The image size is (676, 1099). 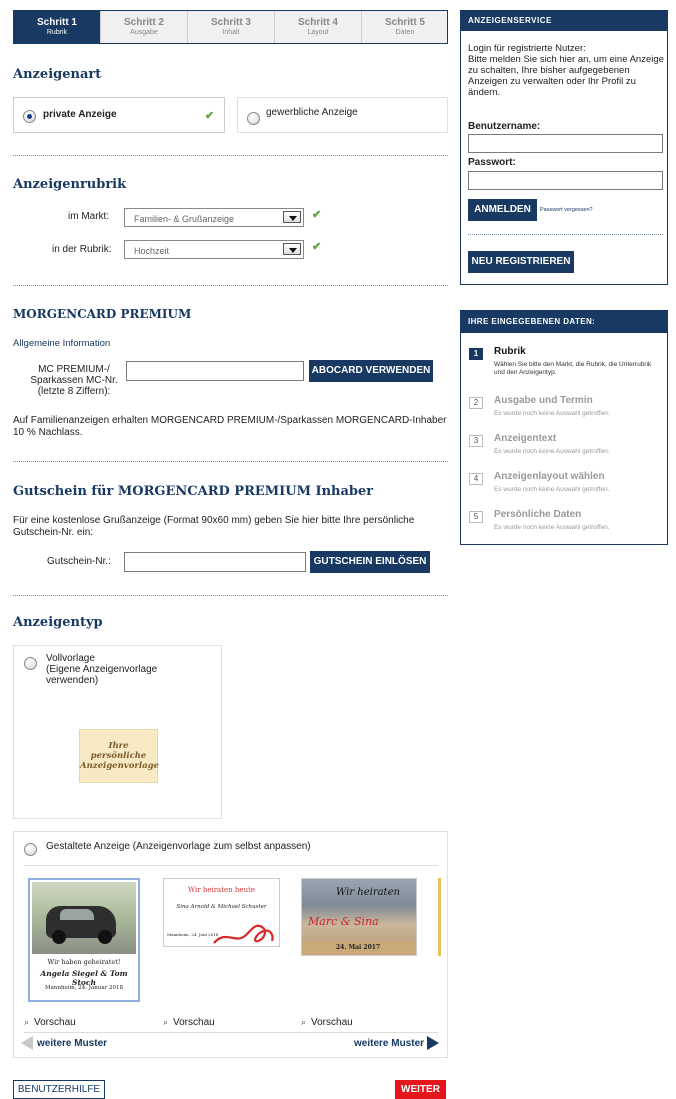 I want to click on vollvorlage-image-line2: persönliche, so click(x=118, y=756).